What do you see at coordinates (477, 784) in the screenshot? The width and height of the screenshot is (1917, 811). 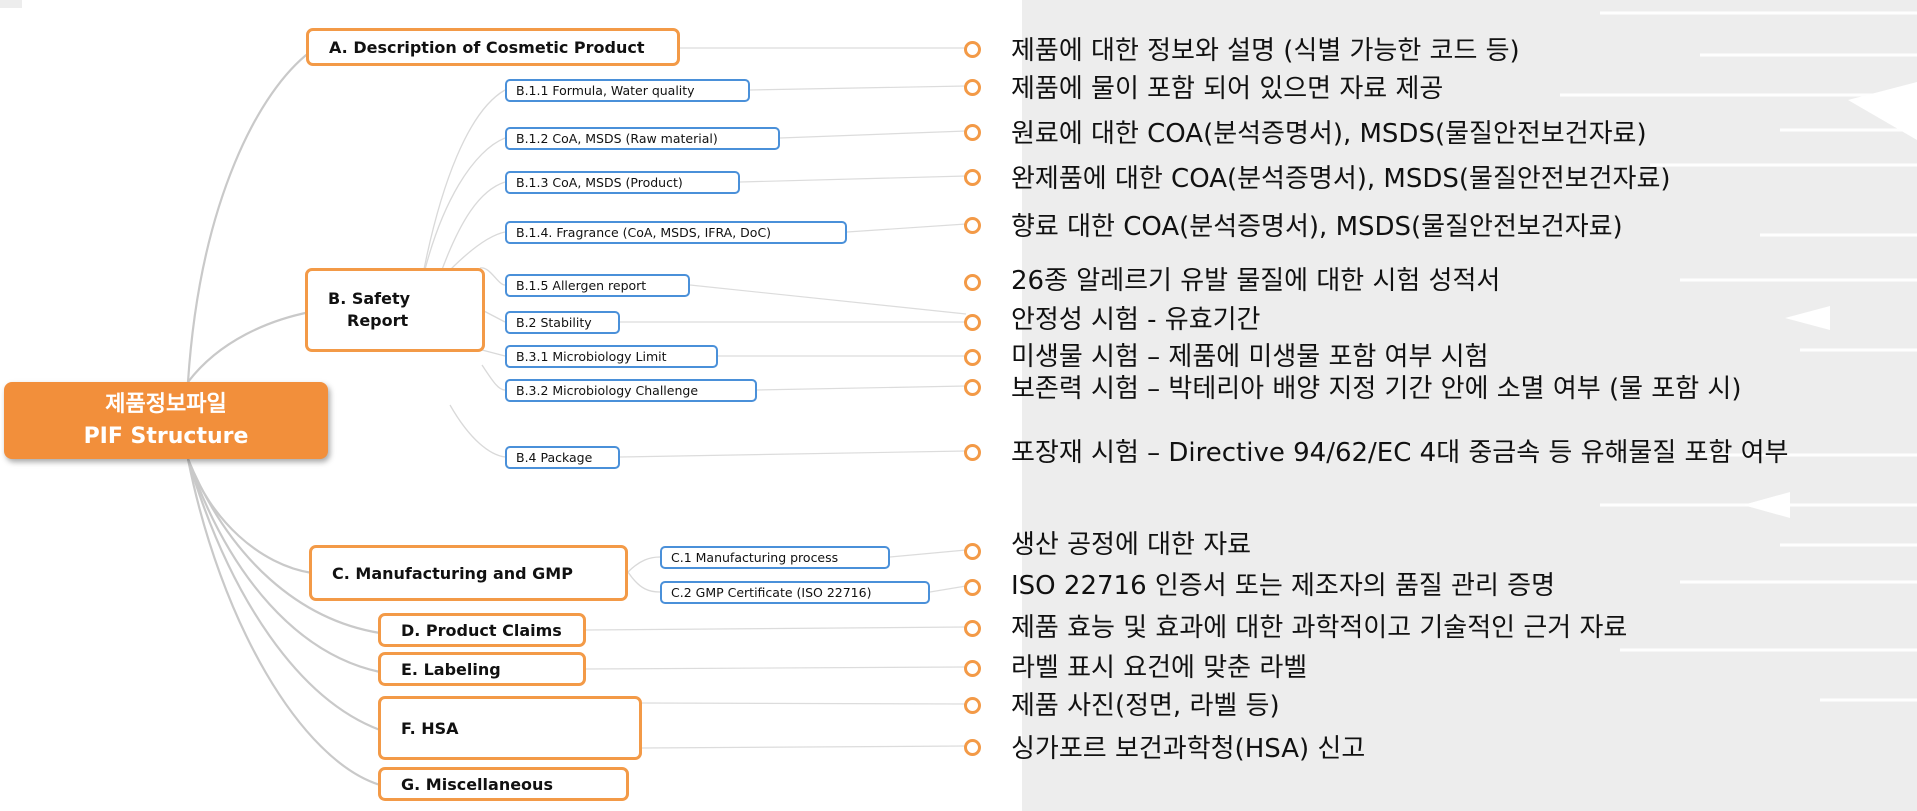 I see `section-g-label: G. Miscellaneous` at bounding box center [477, 784].